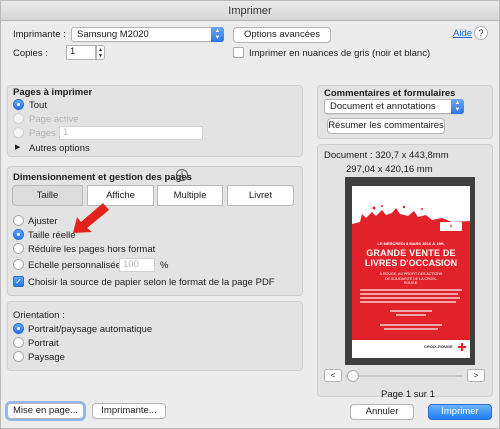 The width and height of the screenshot is (500, 429). What do you see at coordinates (39, 34) in the screenshot?
I see `printer-label: Imprimante :` at bounding box center [39, 34].